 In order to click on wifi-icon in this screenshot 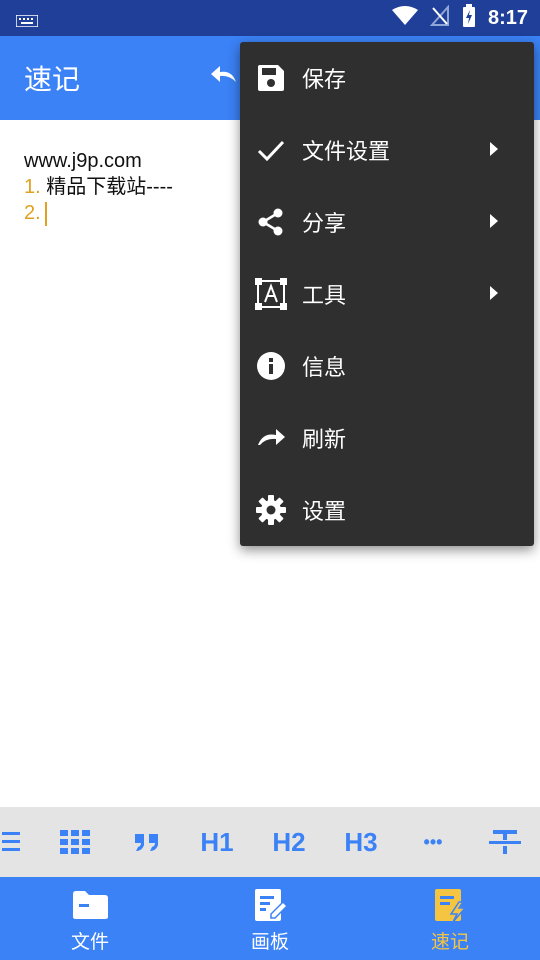, I will do `click(404, 18)`.